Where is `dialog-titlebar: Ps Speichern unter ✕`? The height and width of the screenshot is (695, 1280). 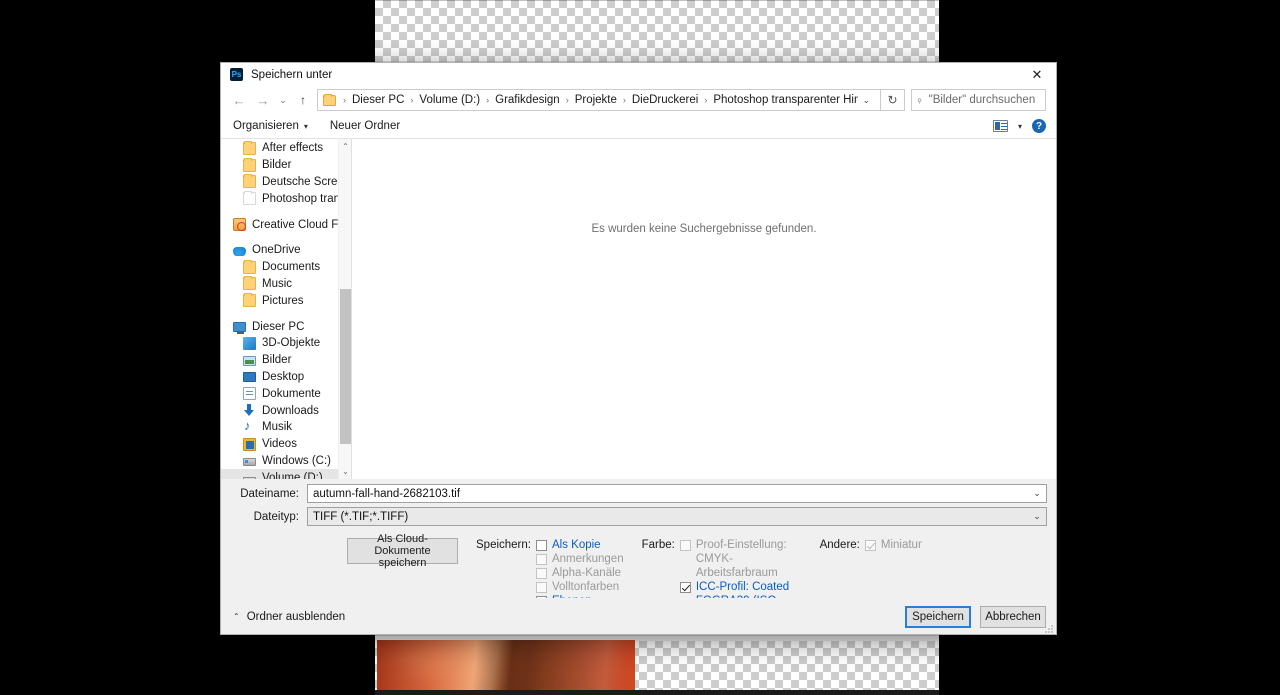 dialog-titlebar: Ps Speichern unter ✕ is located at coordinates (638, 74).